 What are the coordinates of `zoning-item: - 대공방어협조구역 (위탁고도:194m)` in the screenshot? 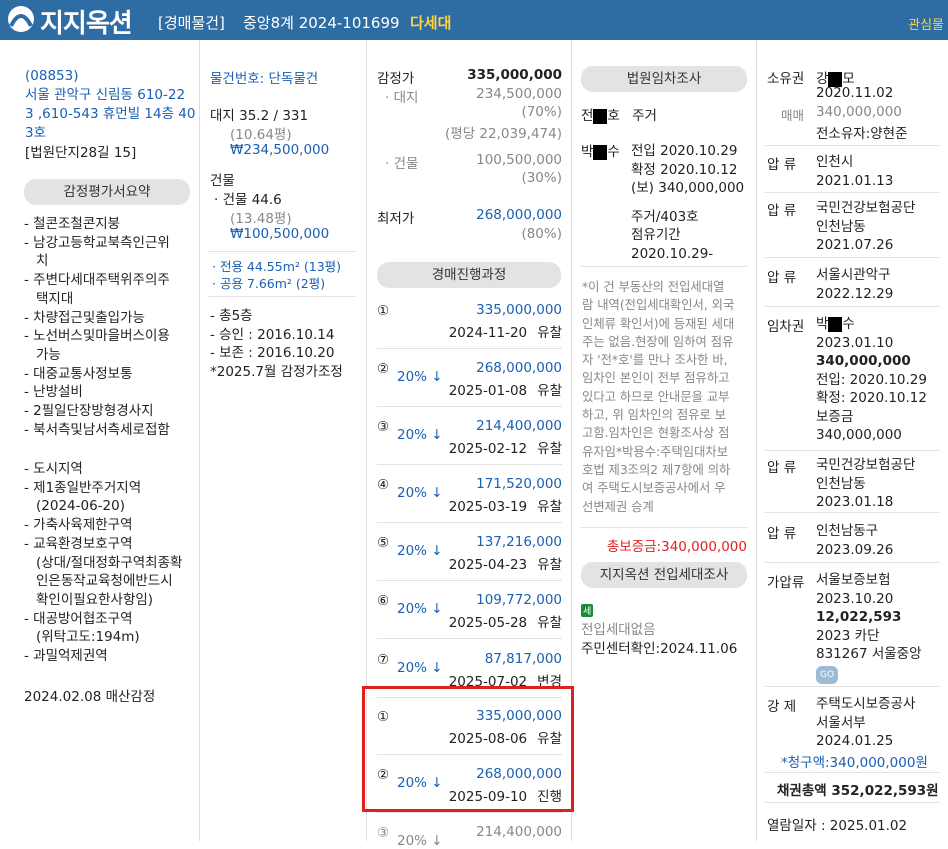 It's located at (110, 628).